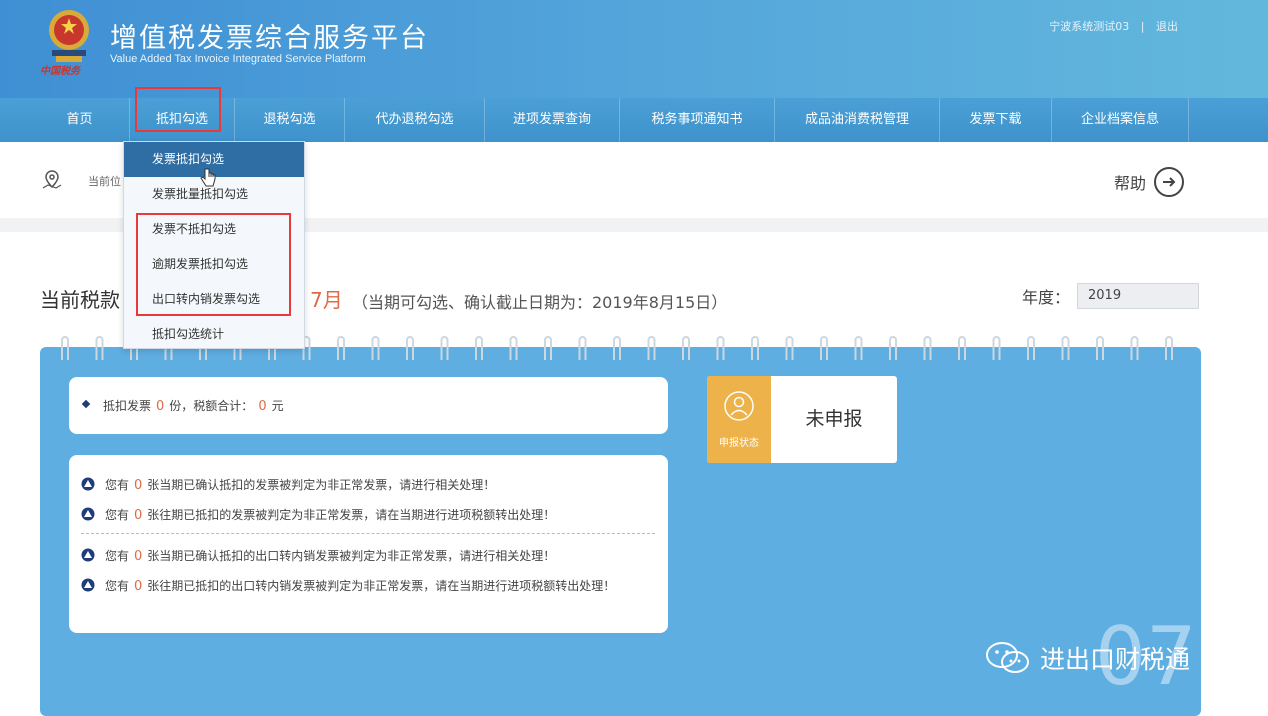  I want to click on warning-text: 张往期已抵扣的发票被判定为非正常发票，请在当期进行进项税额转出处理！, so click(351, 515).